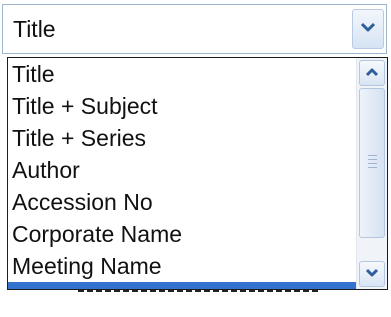  Describe the element at coordinates (195, 303) in the screenshot. I see `background-text-fragment` at that location.